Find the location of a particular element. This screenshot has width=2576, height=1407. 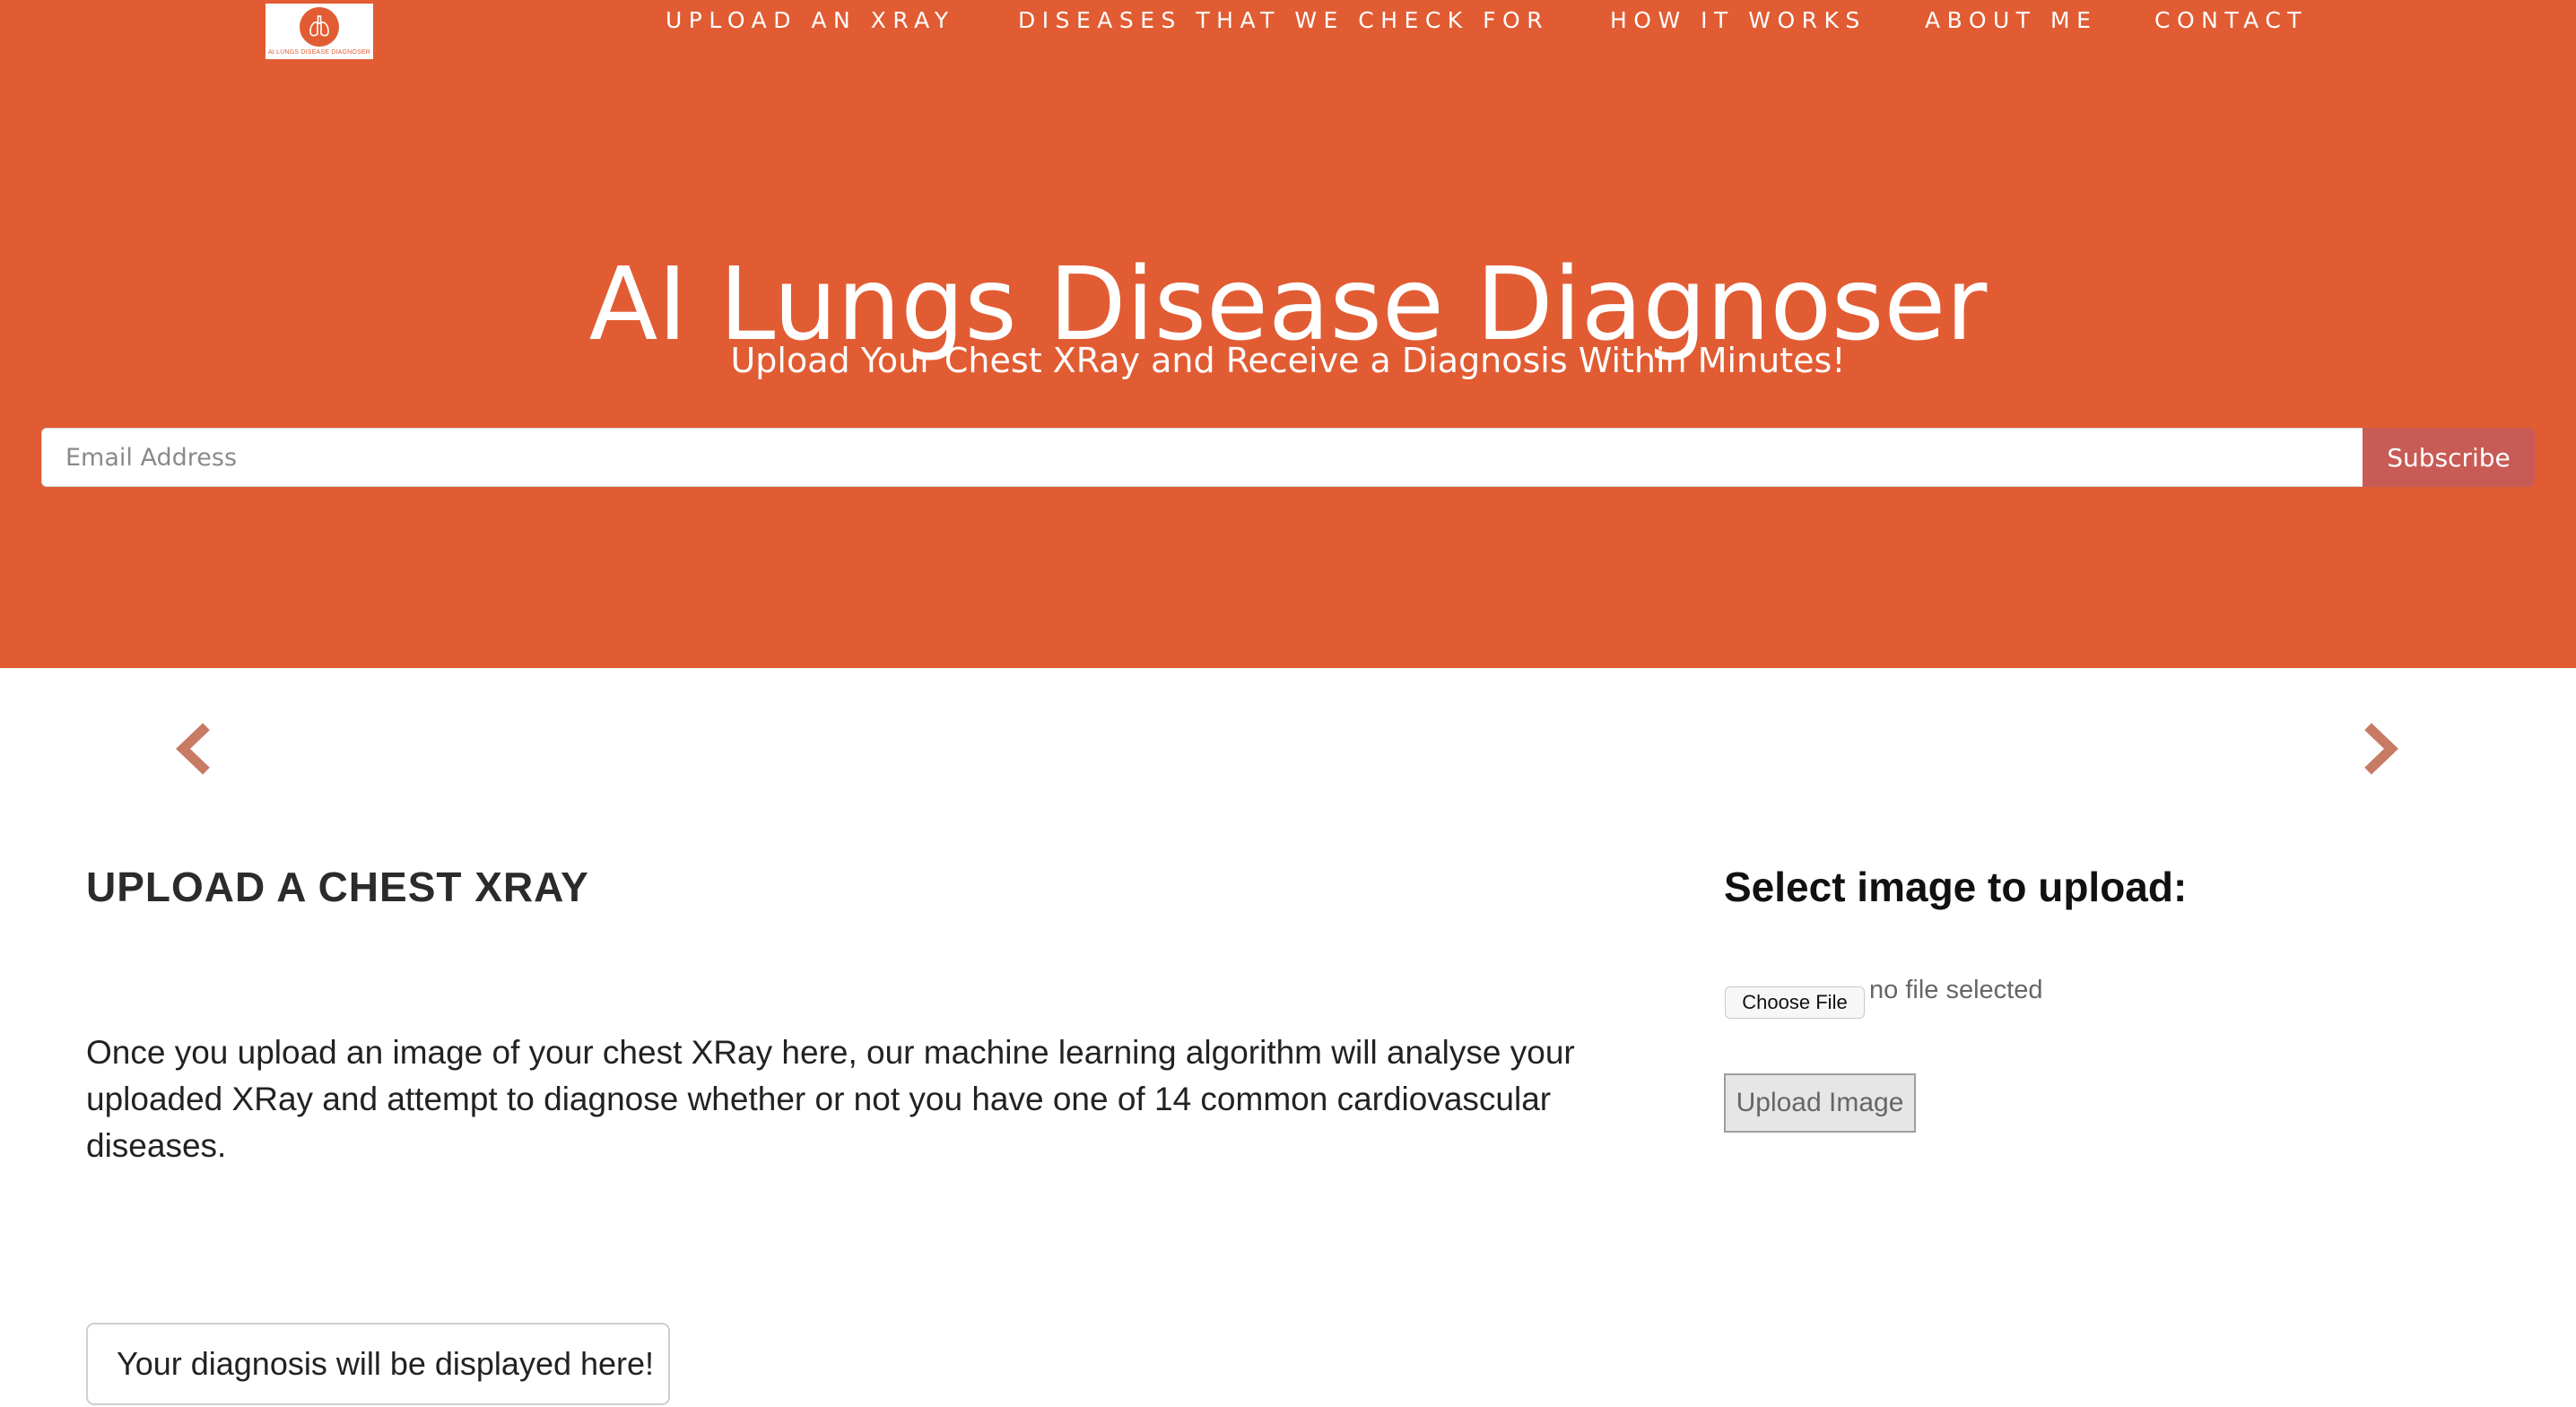

upload-image-button: Upload Image is located at coordinates (1820, 1103).